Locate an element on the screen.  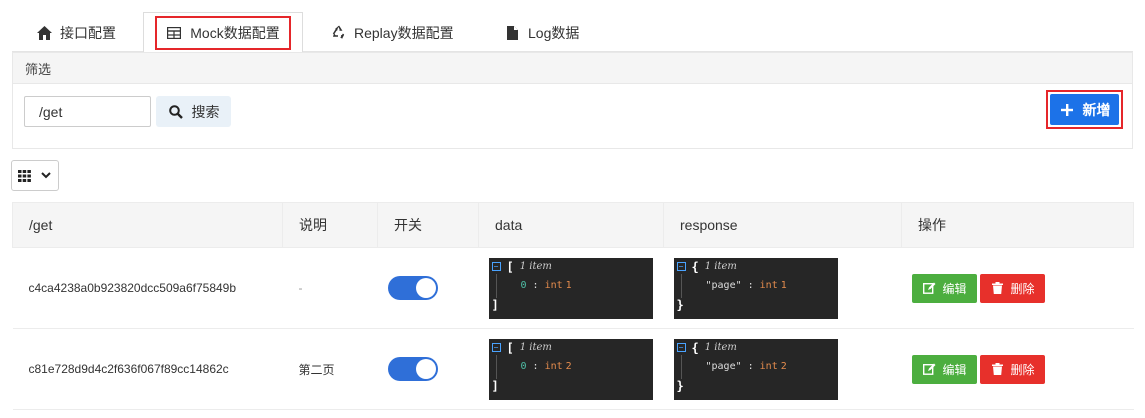
json-viewer: −[1 item 0: int 1 ] is located at coordinates (570, 288).